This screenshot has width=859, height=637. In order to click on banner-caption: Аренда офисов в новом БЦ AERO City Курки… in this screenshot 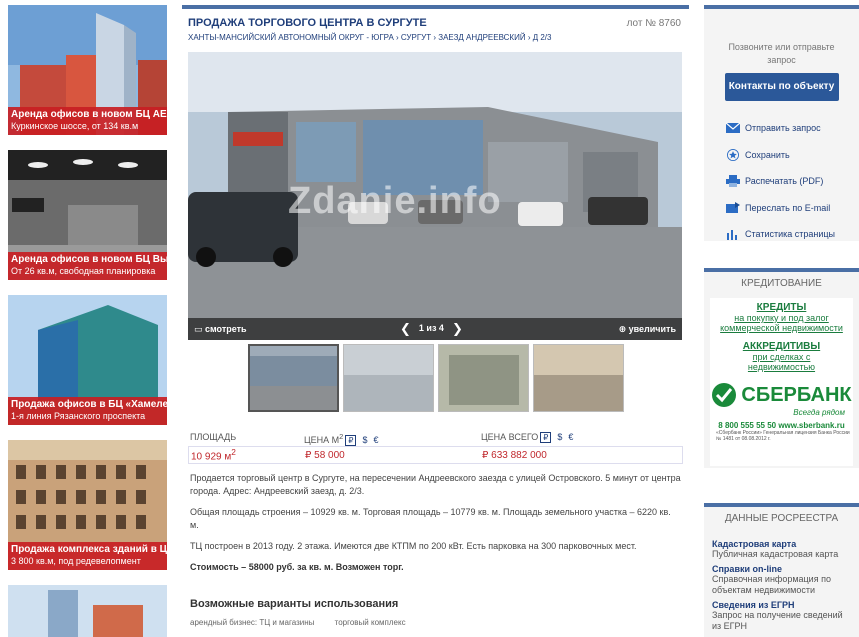, I will do `click(87, 121)`.